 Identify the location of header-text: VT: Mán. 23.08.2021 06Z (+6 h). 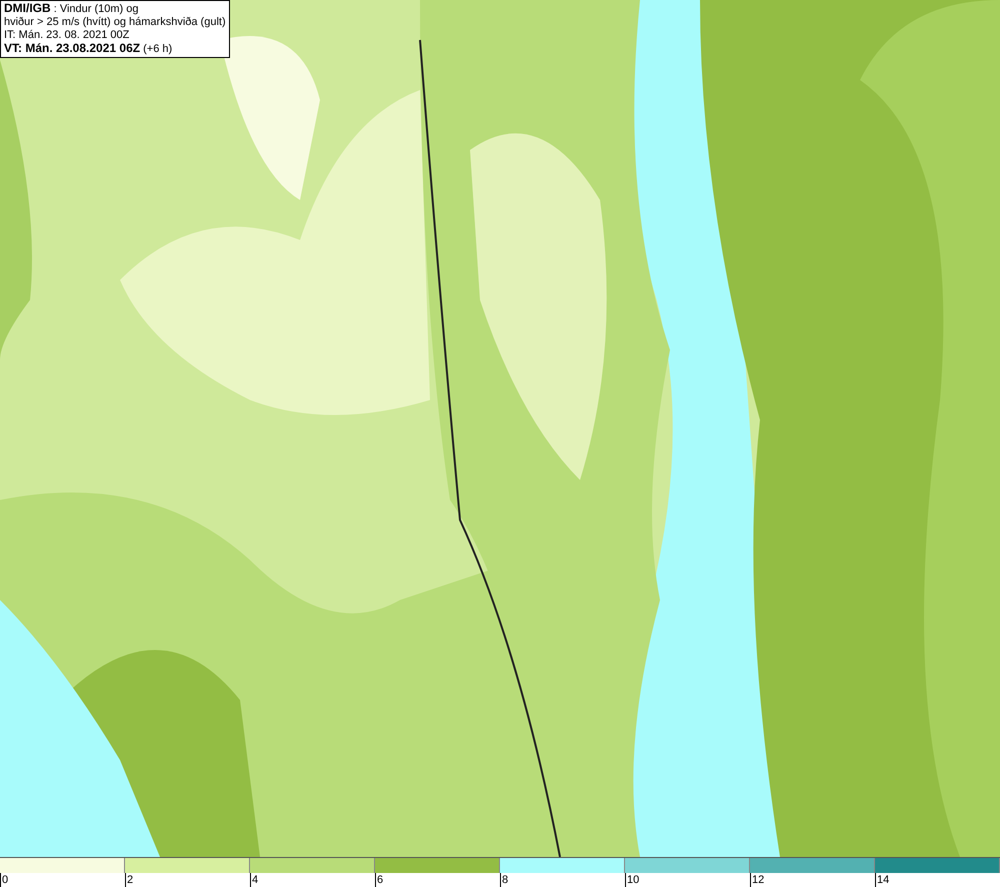
(89, 49).